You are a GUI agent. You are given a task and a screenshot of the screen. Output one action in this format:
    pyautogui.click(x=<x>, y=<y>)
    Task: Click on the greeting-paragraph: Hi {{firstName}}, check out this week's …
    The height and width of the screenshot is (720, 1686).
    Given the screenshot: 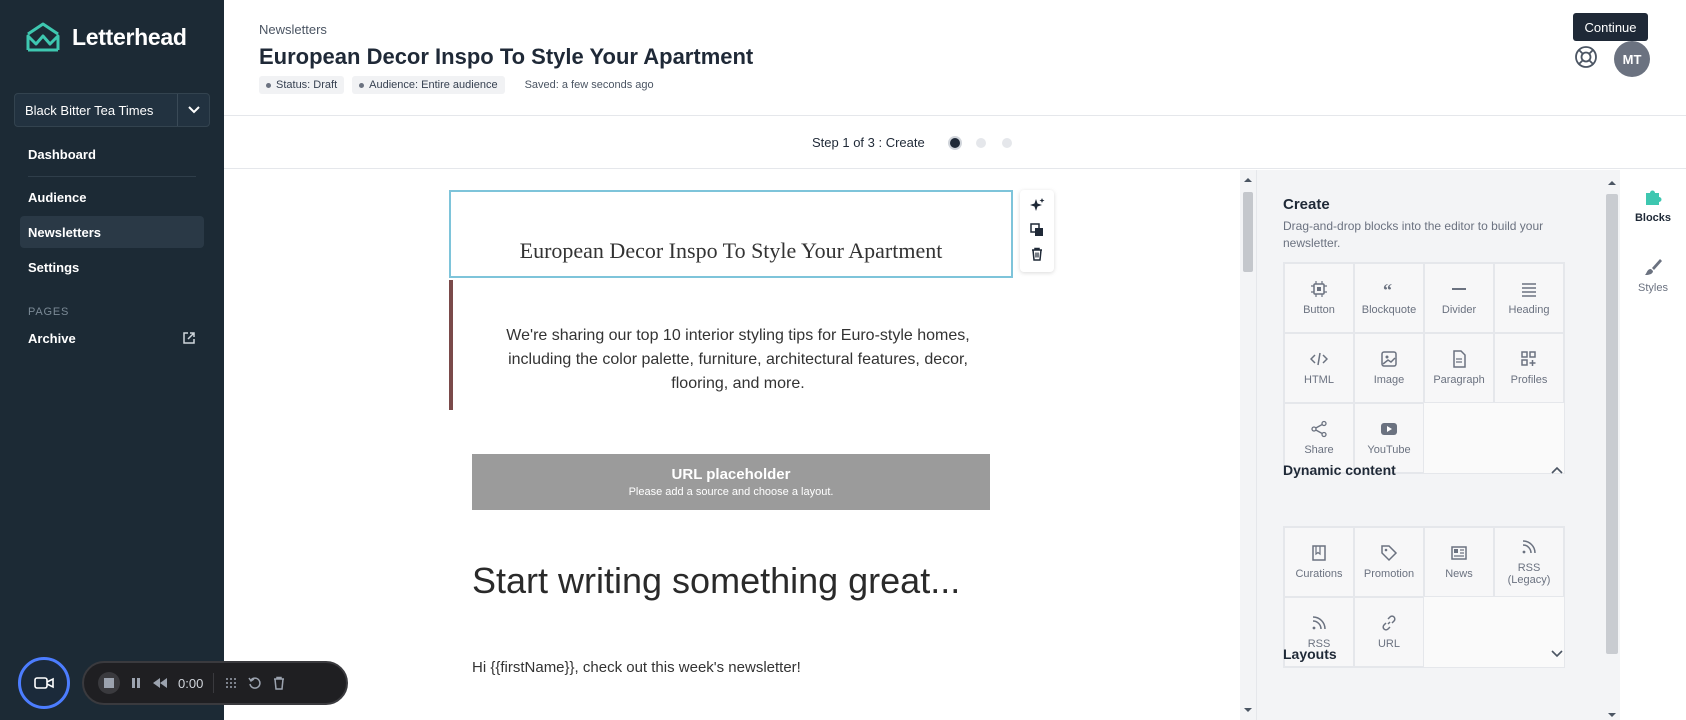 What is the action you would take?
    pyautogui.click(x=636, y=667)
    